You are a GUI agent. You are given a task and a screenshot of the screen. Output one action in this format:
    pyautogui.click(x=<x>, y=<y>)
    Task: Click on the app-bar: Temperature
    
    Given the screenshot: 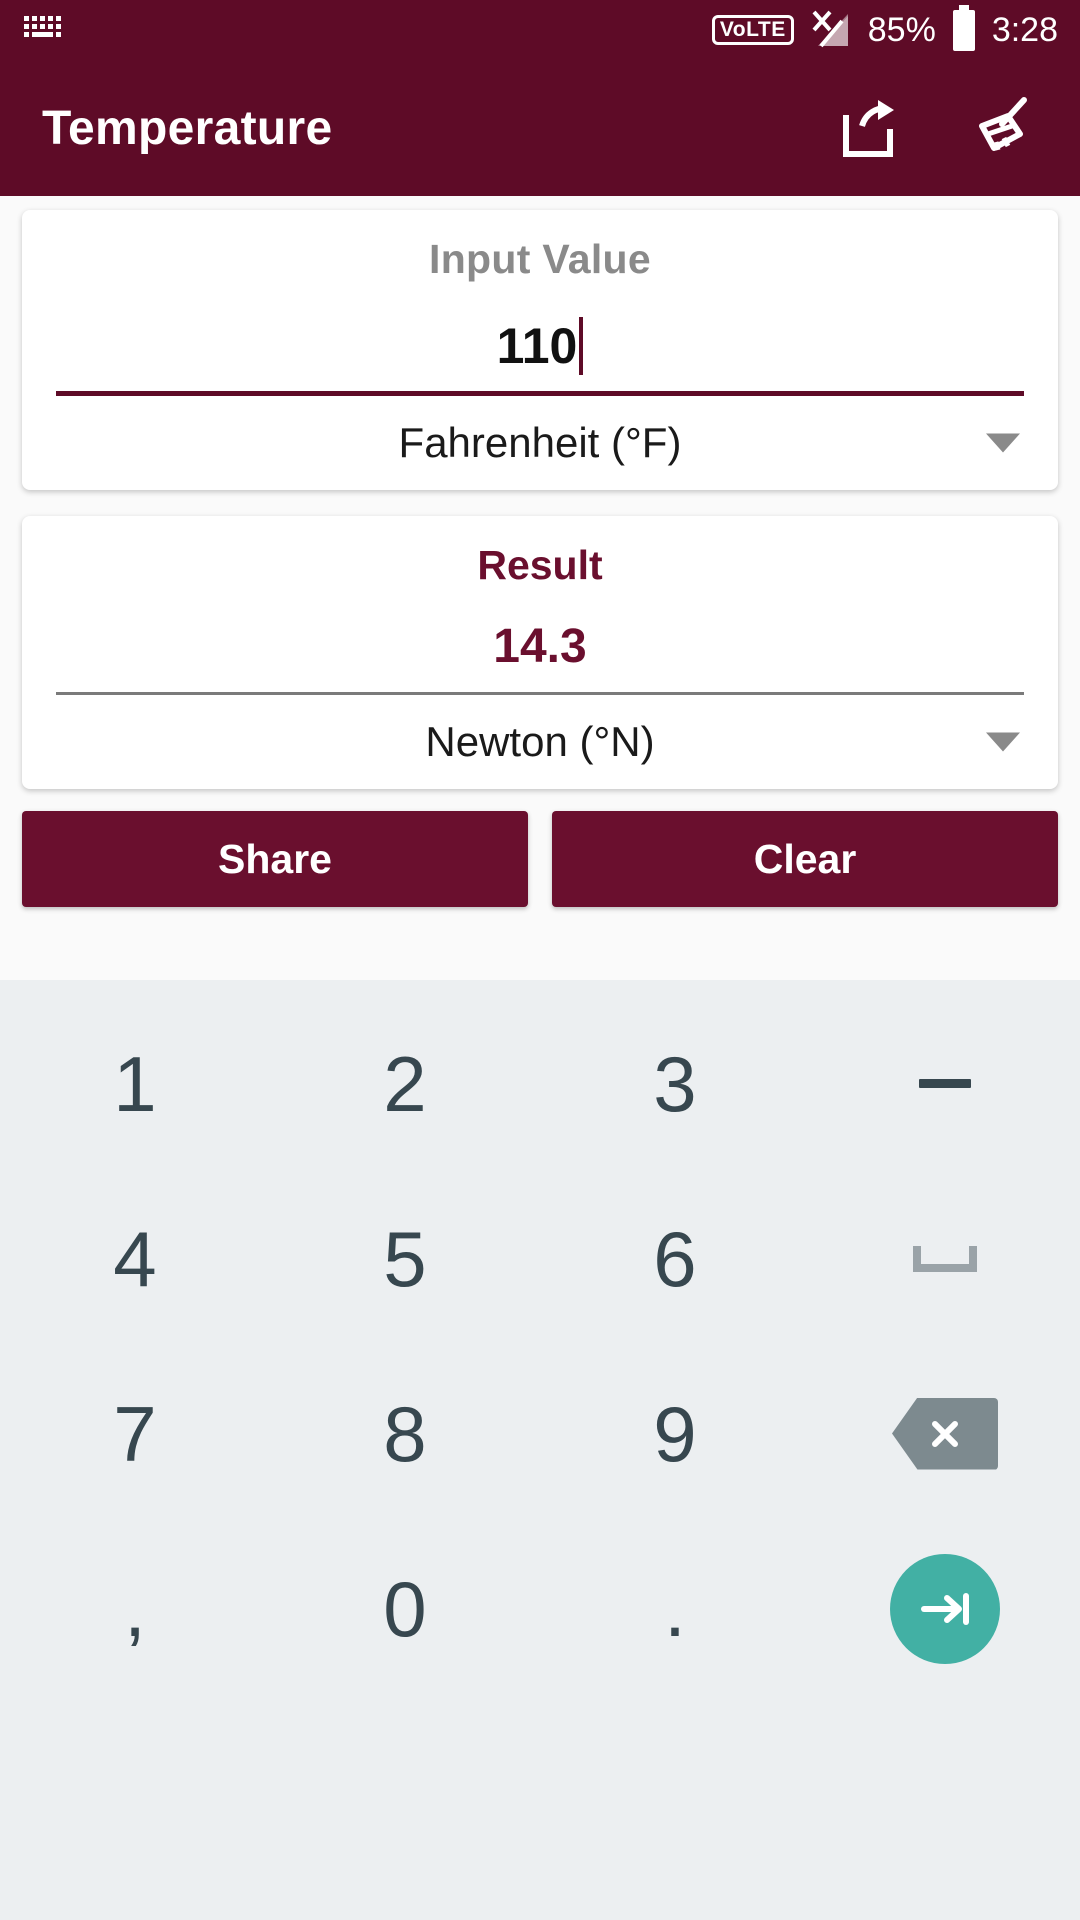 What is the action you would take?
    pyautogui.click(x=540, y=128)
    